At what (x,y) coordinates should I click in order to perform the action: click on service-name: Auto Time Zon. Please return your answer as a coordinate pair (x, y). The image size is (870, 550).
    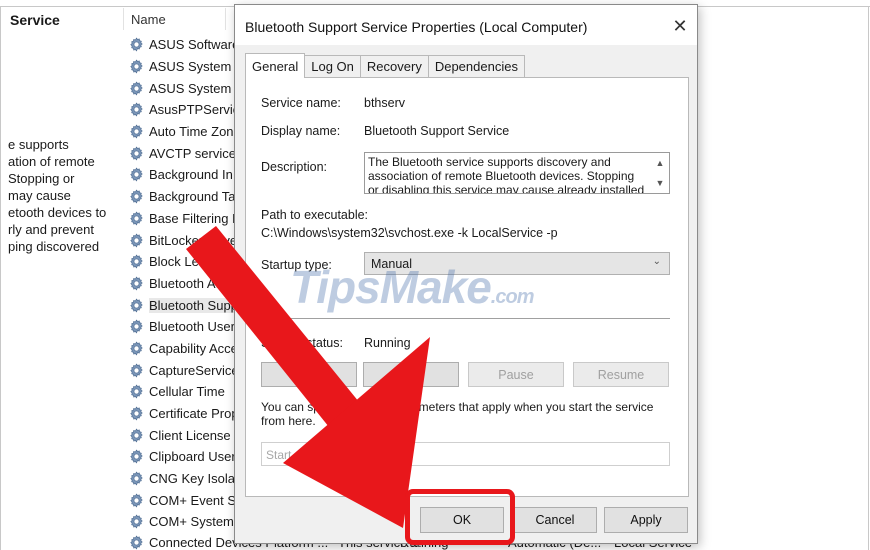
    Looking at the image, I should click on (191, 132).